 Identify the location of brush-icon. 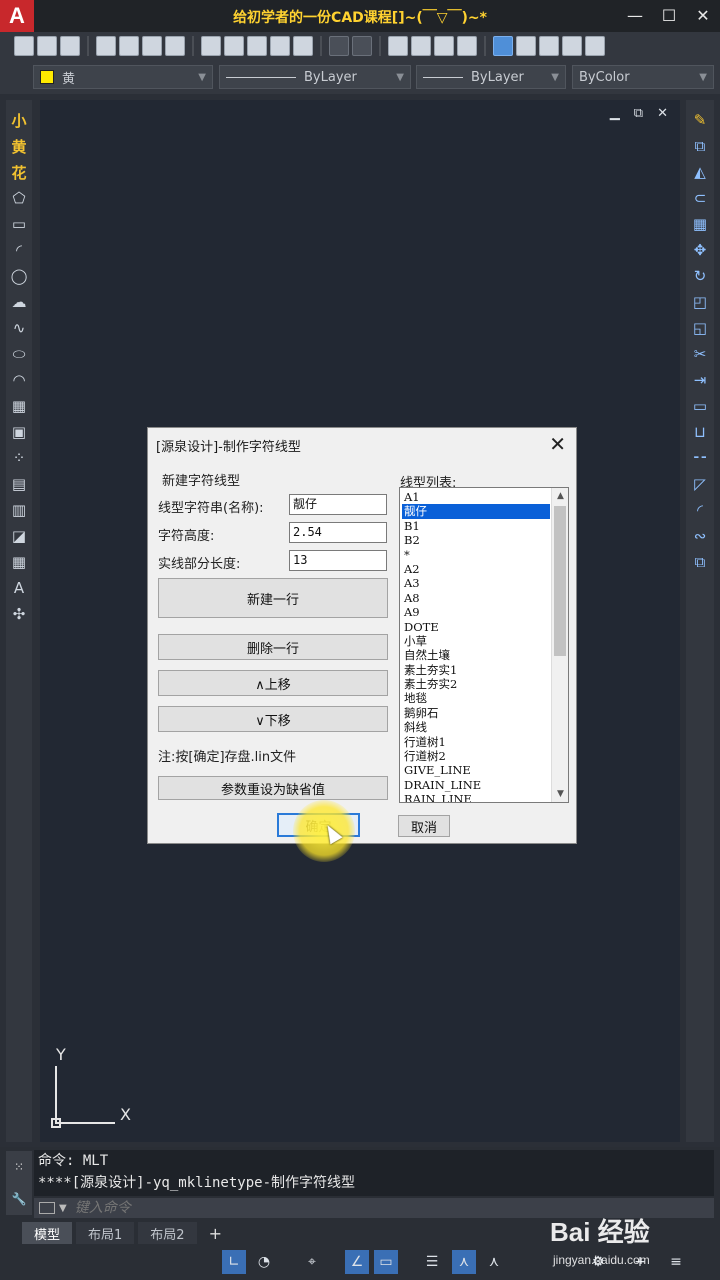
(303, 46).